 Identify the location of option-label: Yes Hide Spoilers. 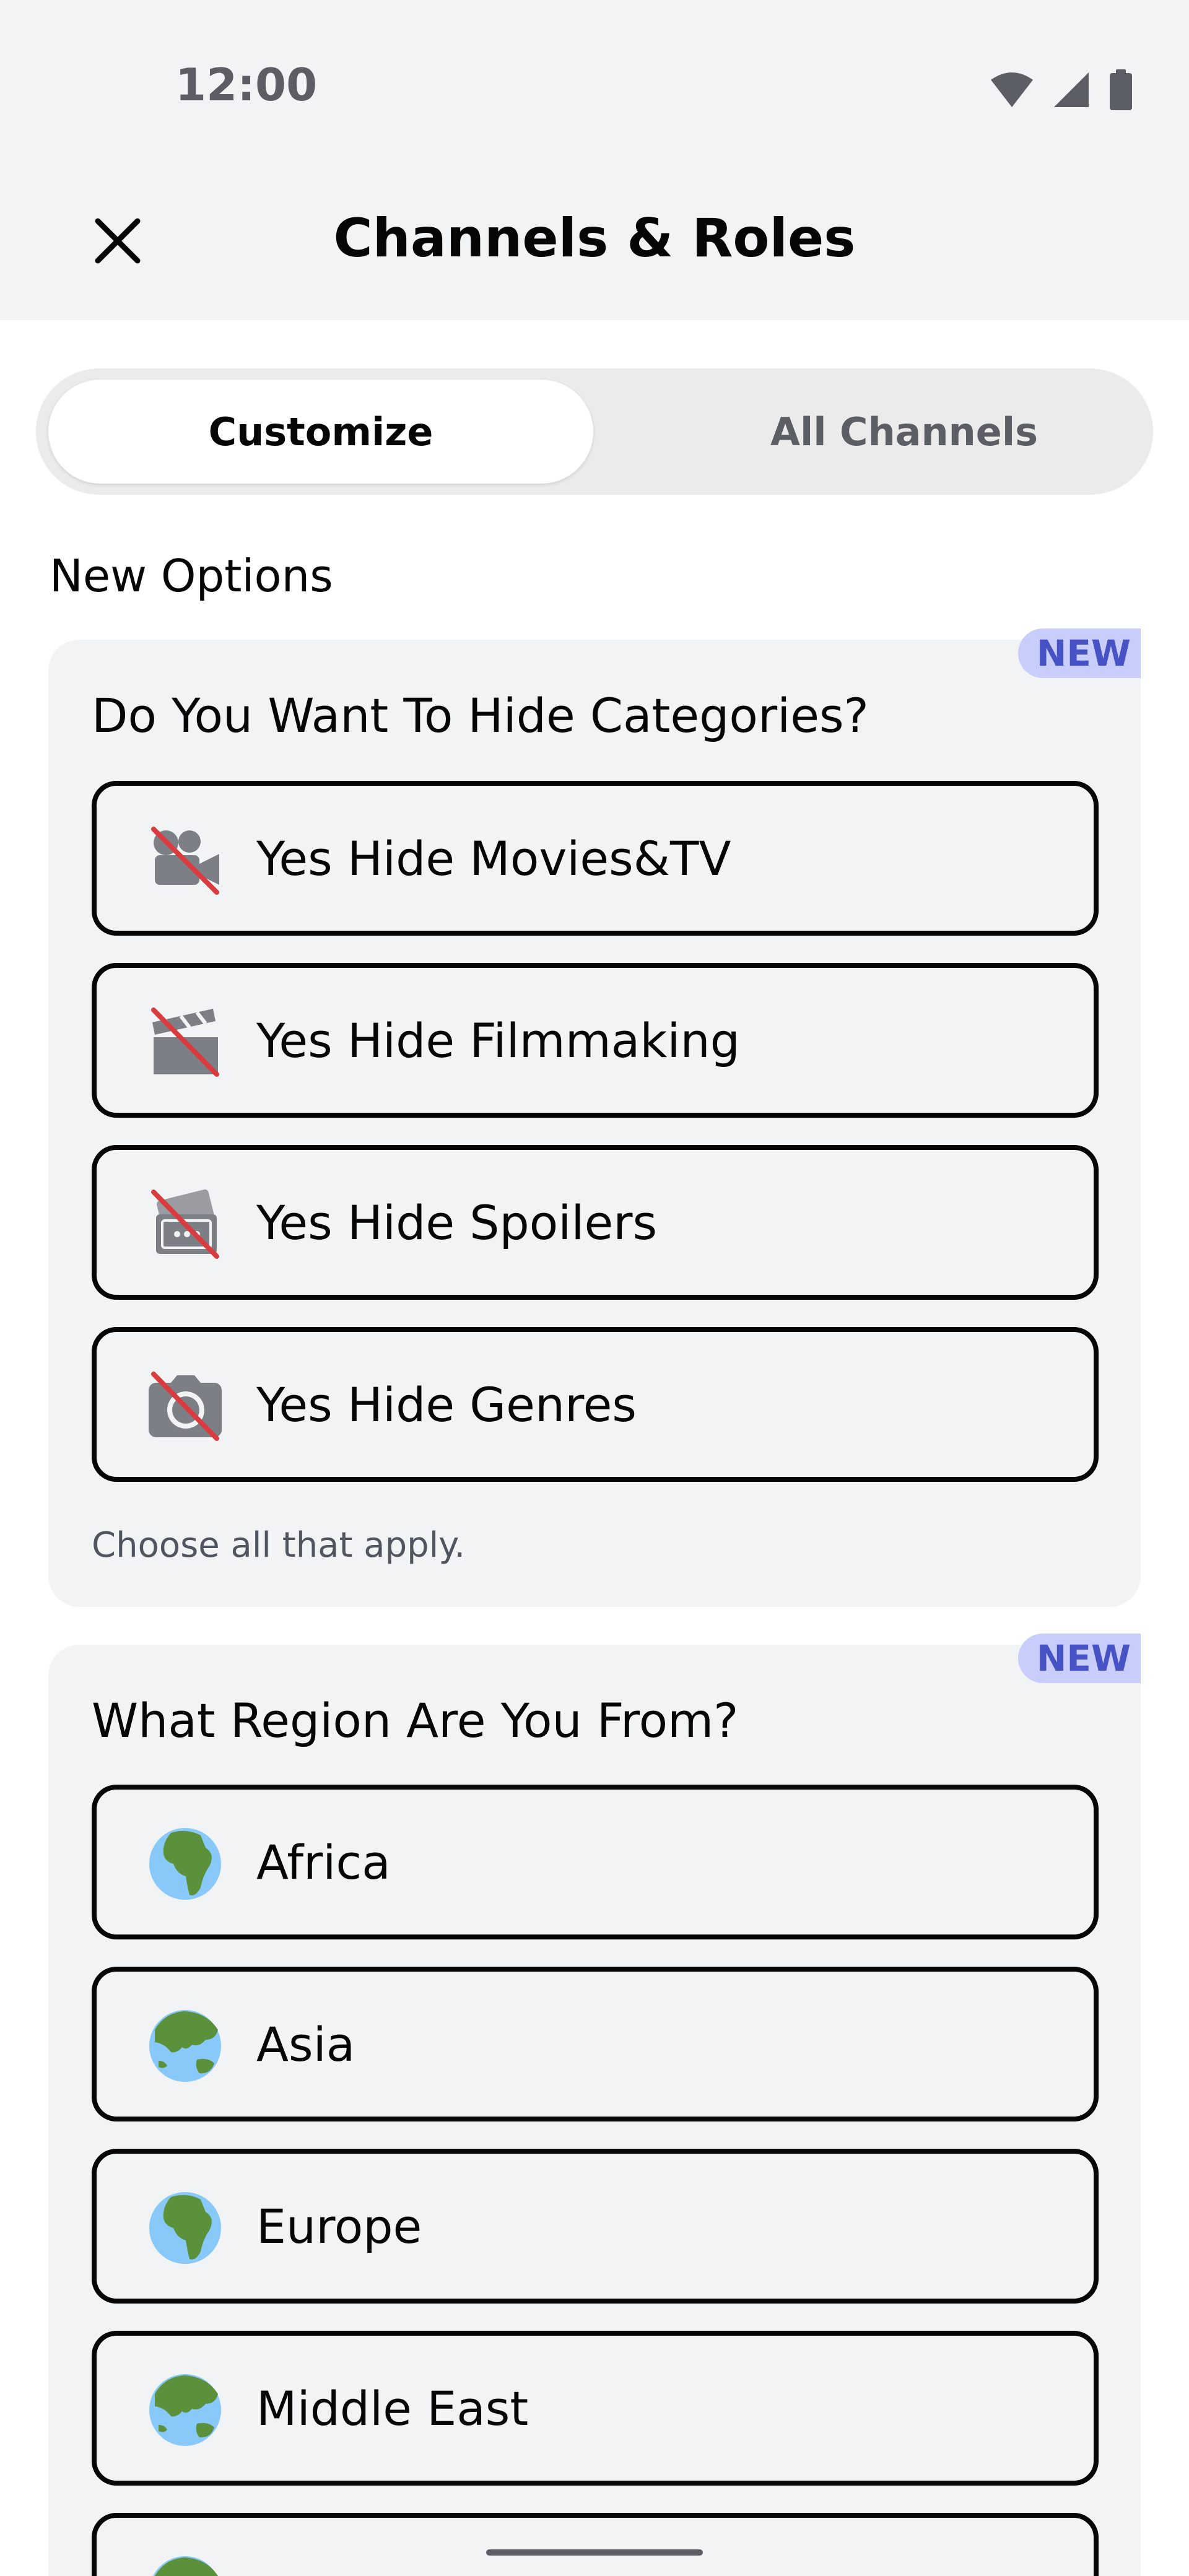
(457, 1222).